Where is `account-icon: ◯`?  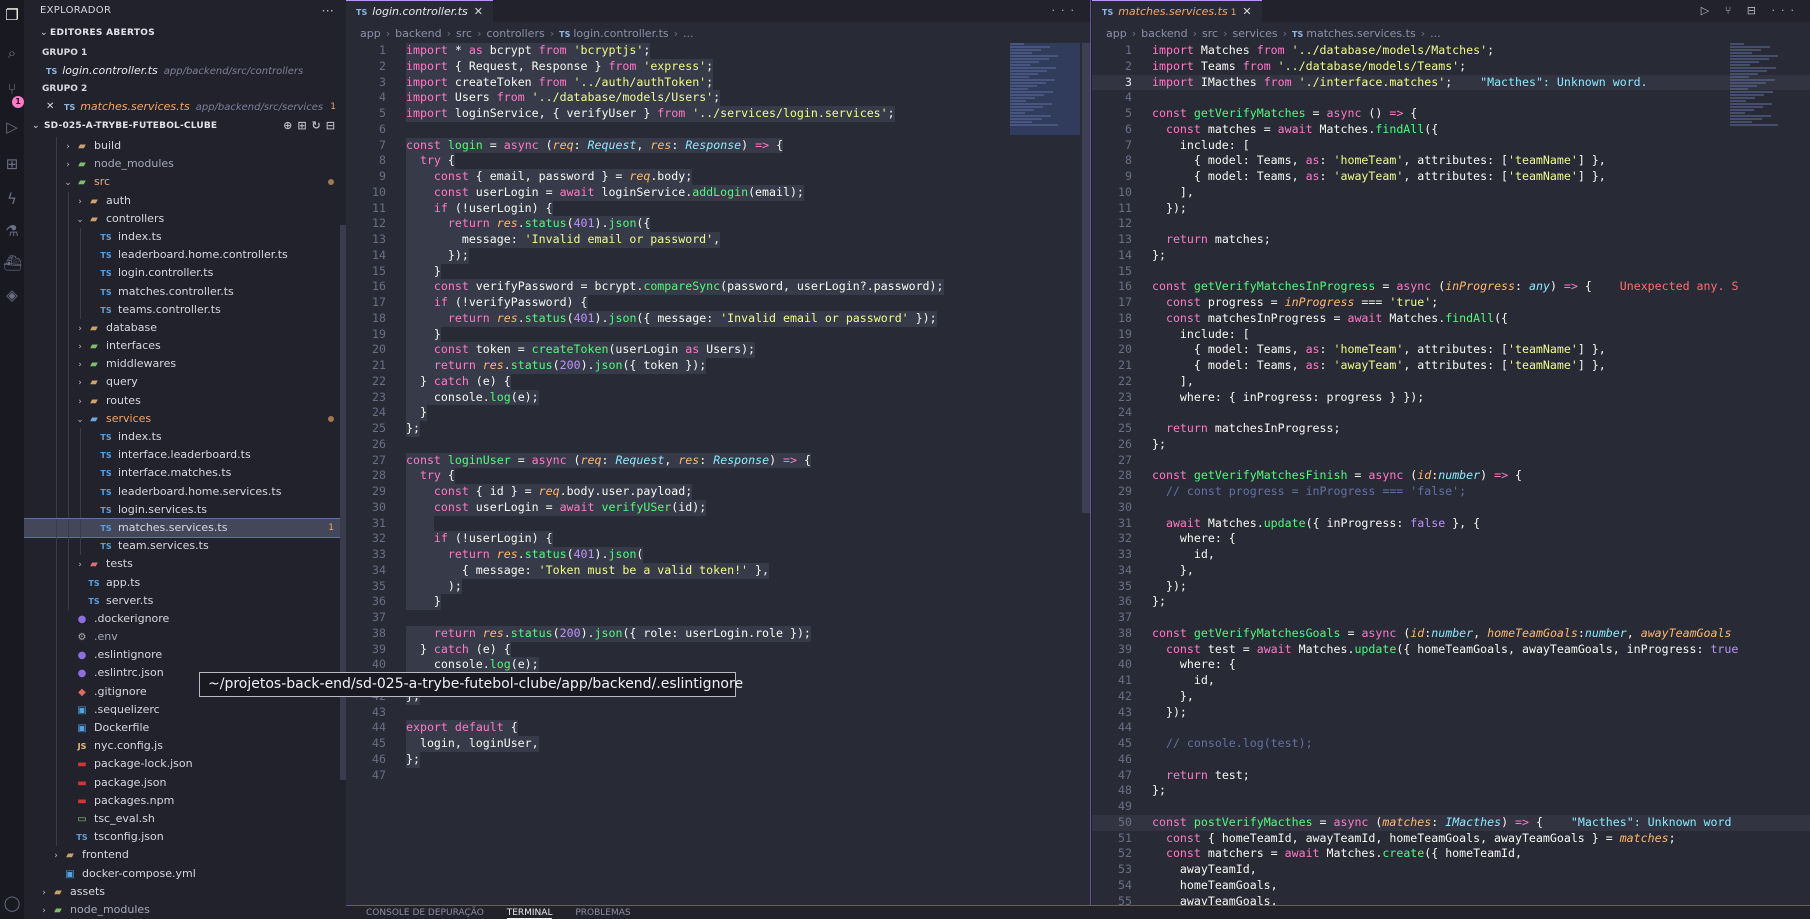 account-icon: ◯ is located at coordinates (12, 903).